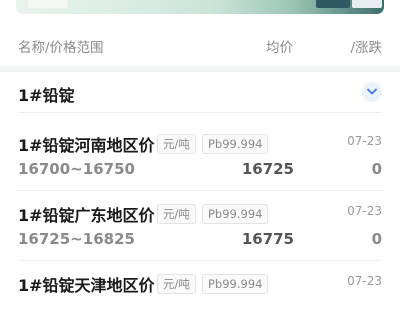 This screenshot has width=400, height=330. What do you see at coordinates (61, 48) in the screenshot?
I see `column-name-header: 名称/价格范围` at bounding box center [61, 48].